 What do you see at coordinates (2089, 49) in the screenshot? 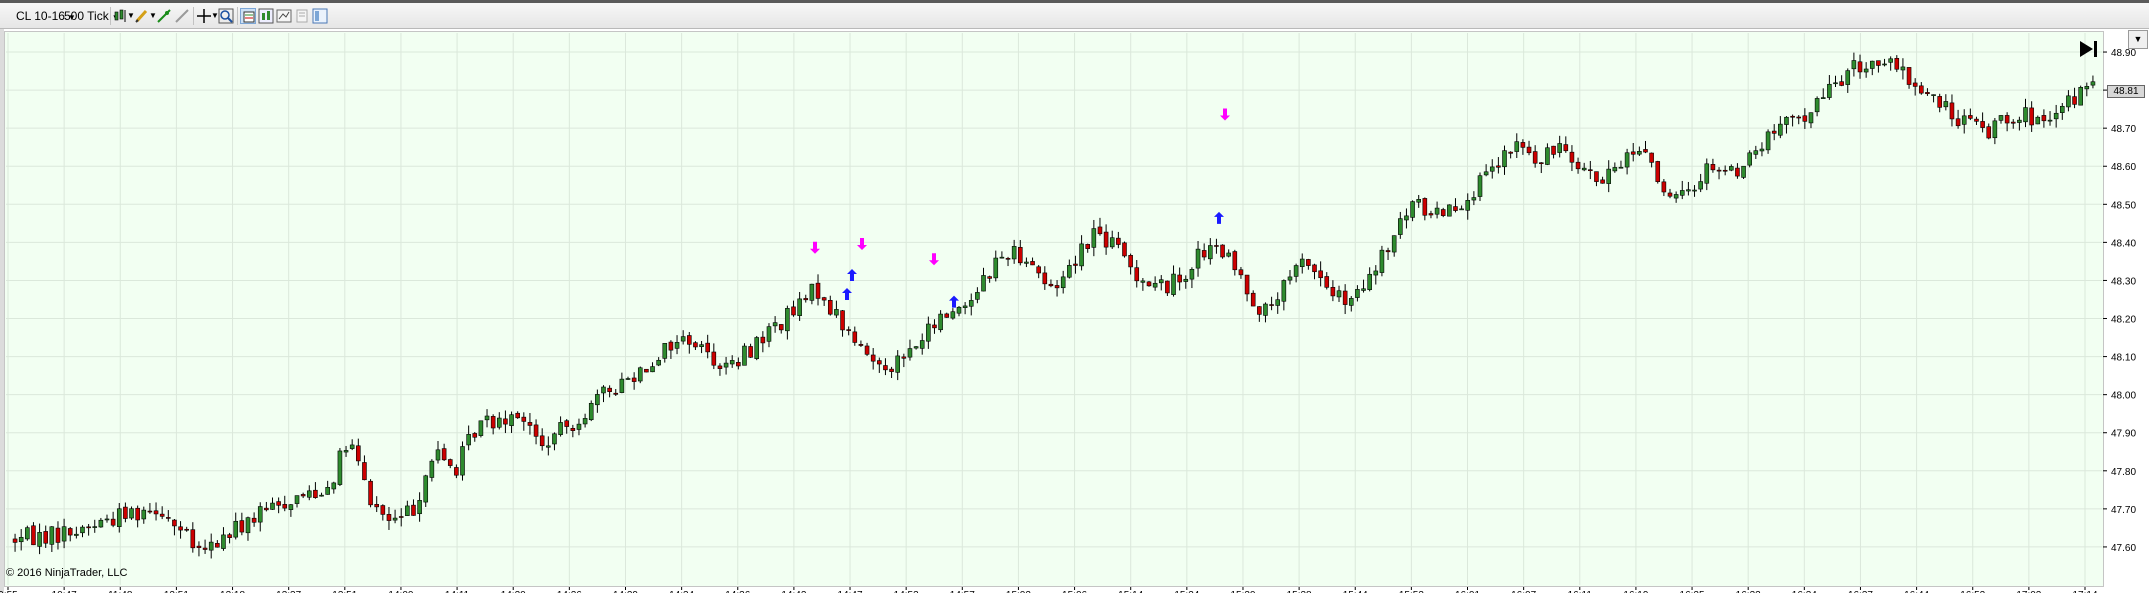
I see `scroll-to-end-icon` at bounding box center [2089, 49].